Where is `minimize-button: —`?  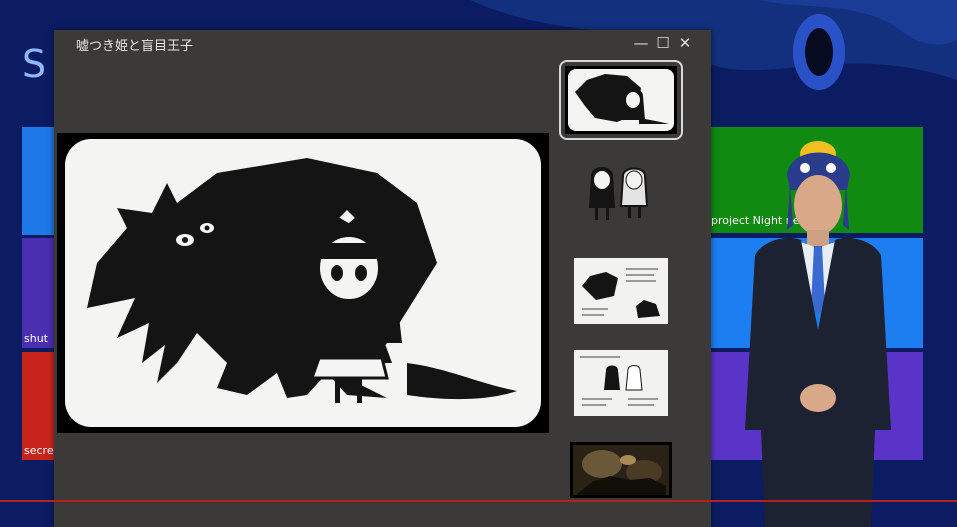
minimize-button: — is located at coordinates (641, 43).